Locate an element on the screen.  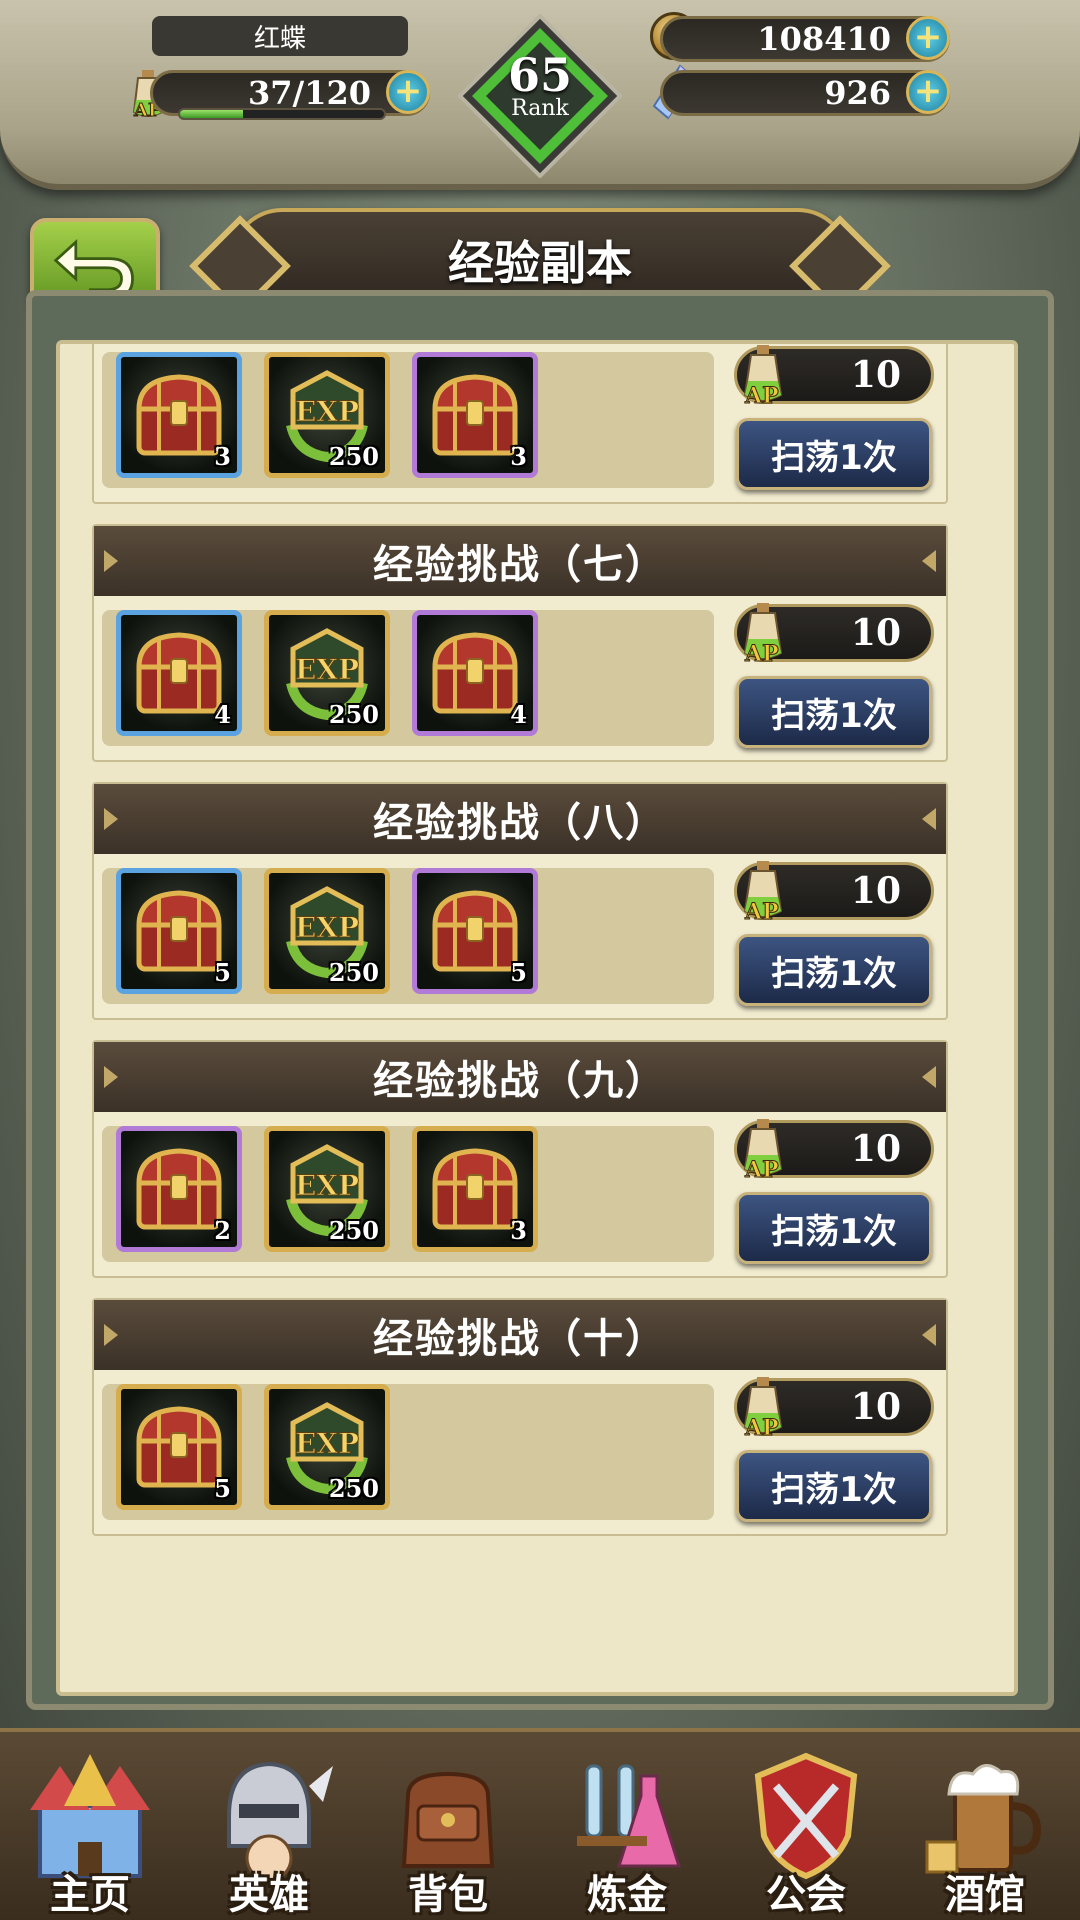
stage-card: 3 EXP 250 3 AP 10 扫荡1次 is located at coordinates (520, 424).